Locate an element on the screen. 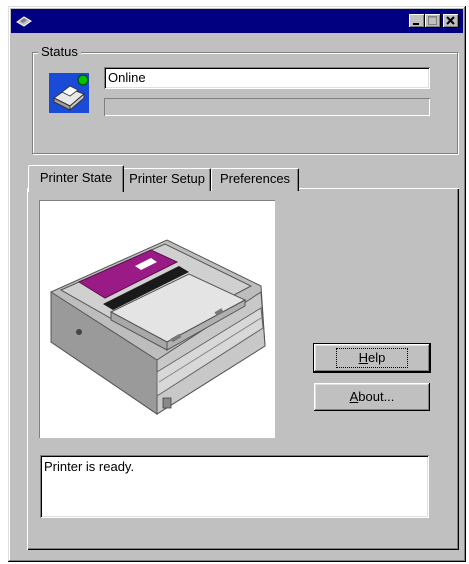 This screenshot has width=469, height=564. tab-printer-setup: Printer Setup is located at coordinates (167, 179).